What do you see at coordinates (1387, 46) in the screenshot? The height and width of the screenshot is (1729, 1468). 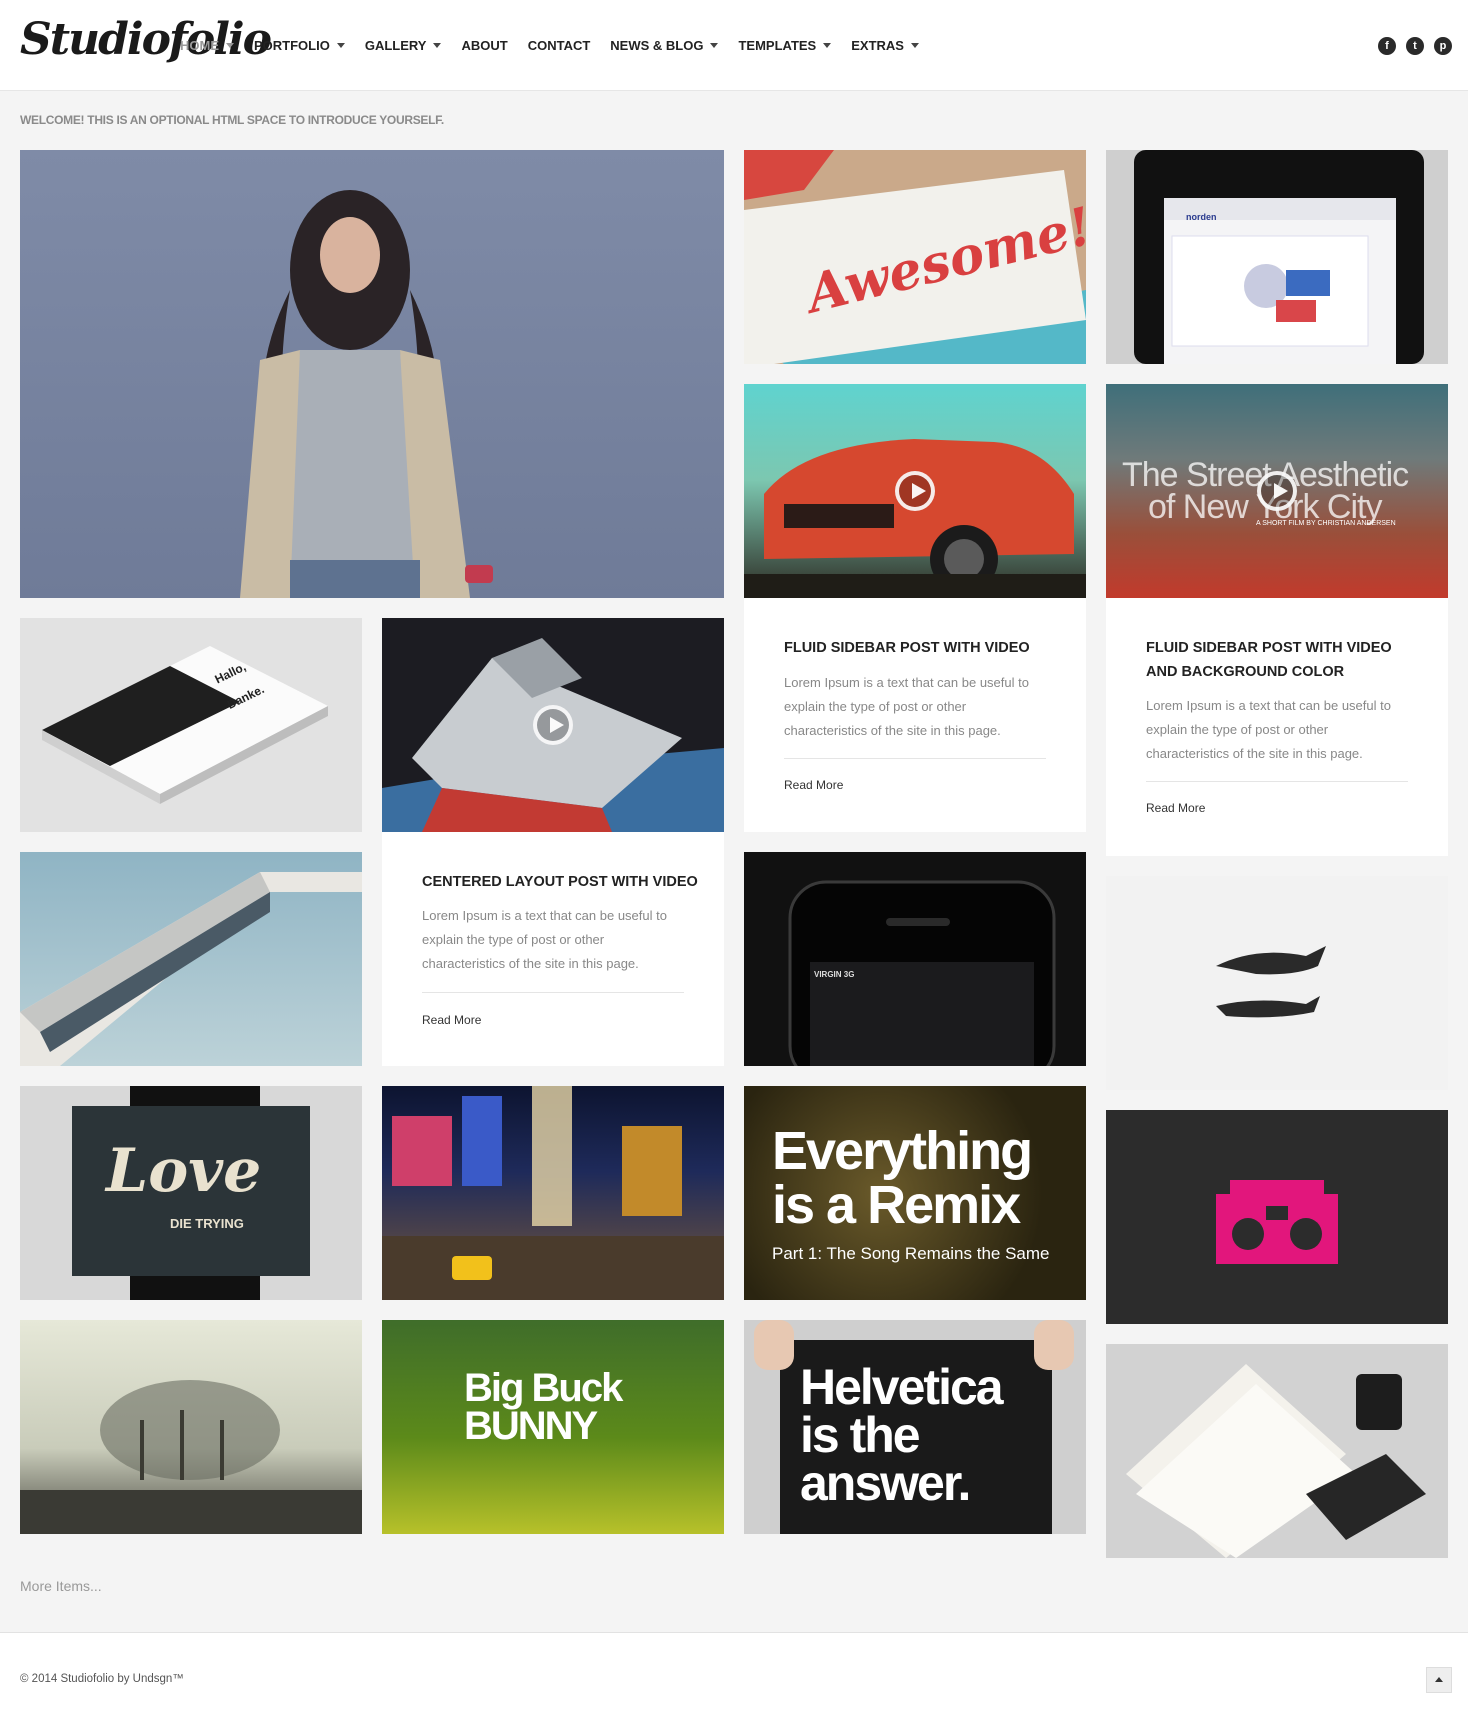 I see `facebook-icon: f` at bounding box center [1387, 46].